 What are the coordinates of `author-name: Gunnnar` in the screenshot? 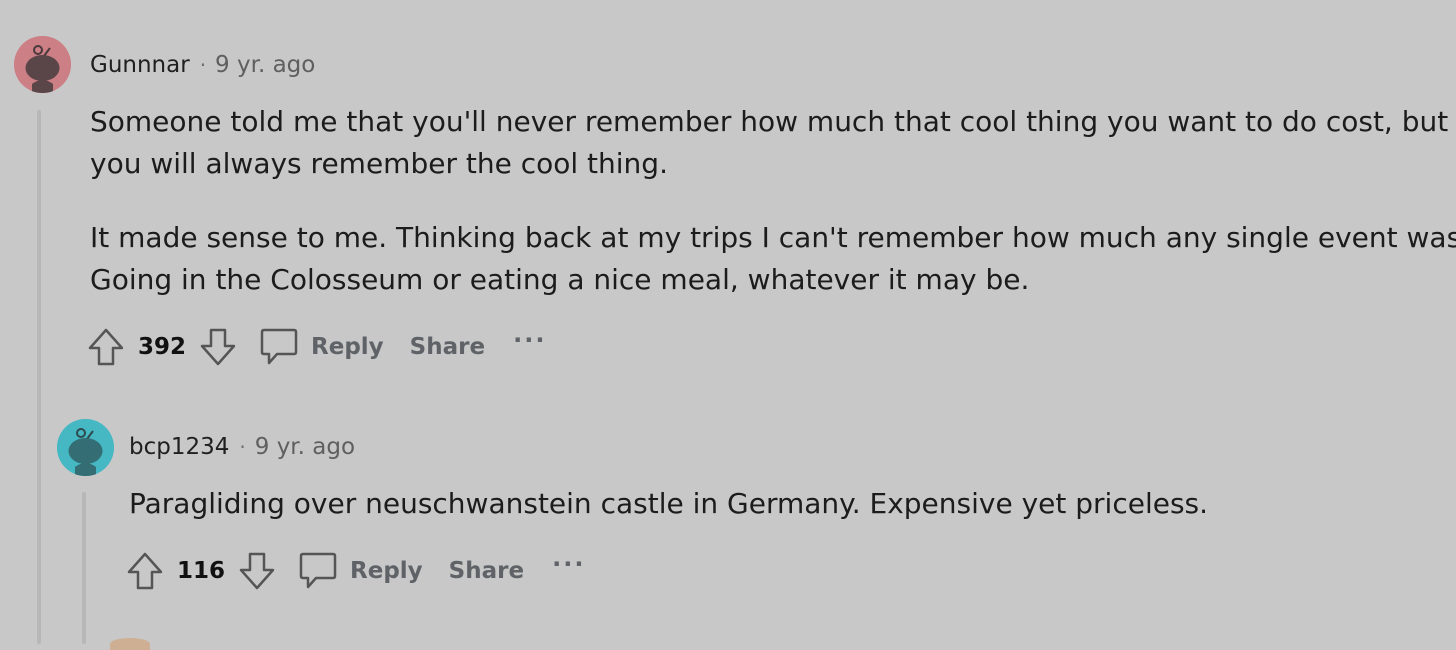 It's located at (140, 65).